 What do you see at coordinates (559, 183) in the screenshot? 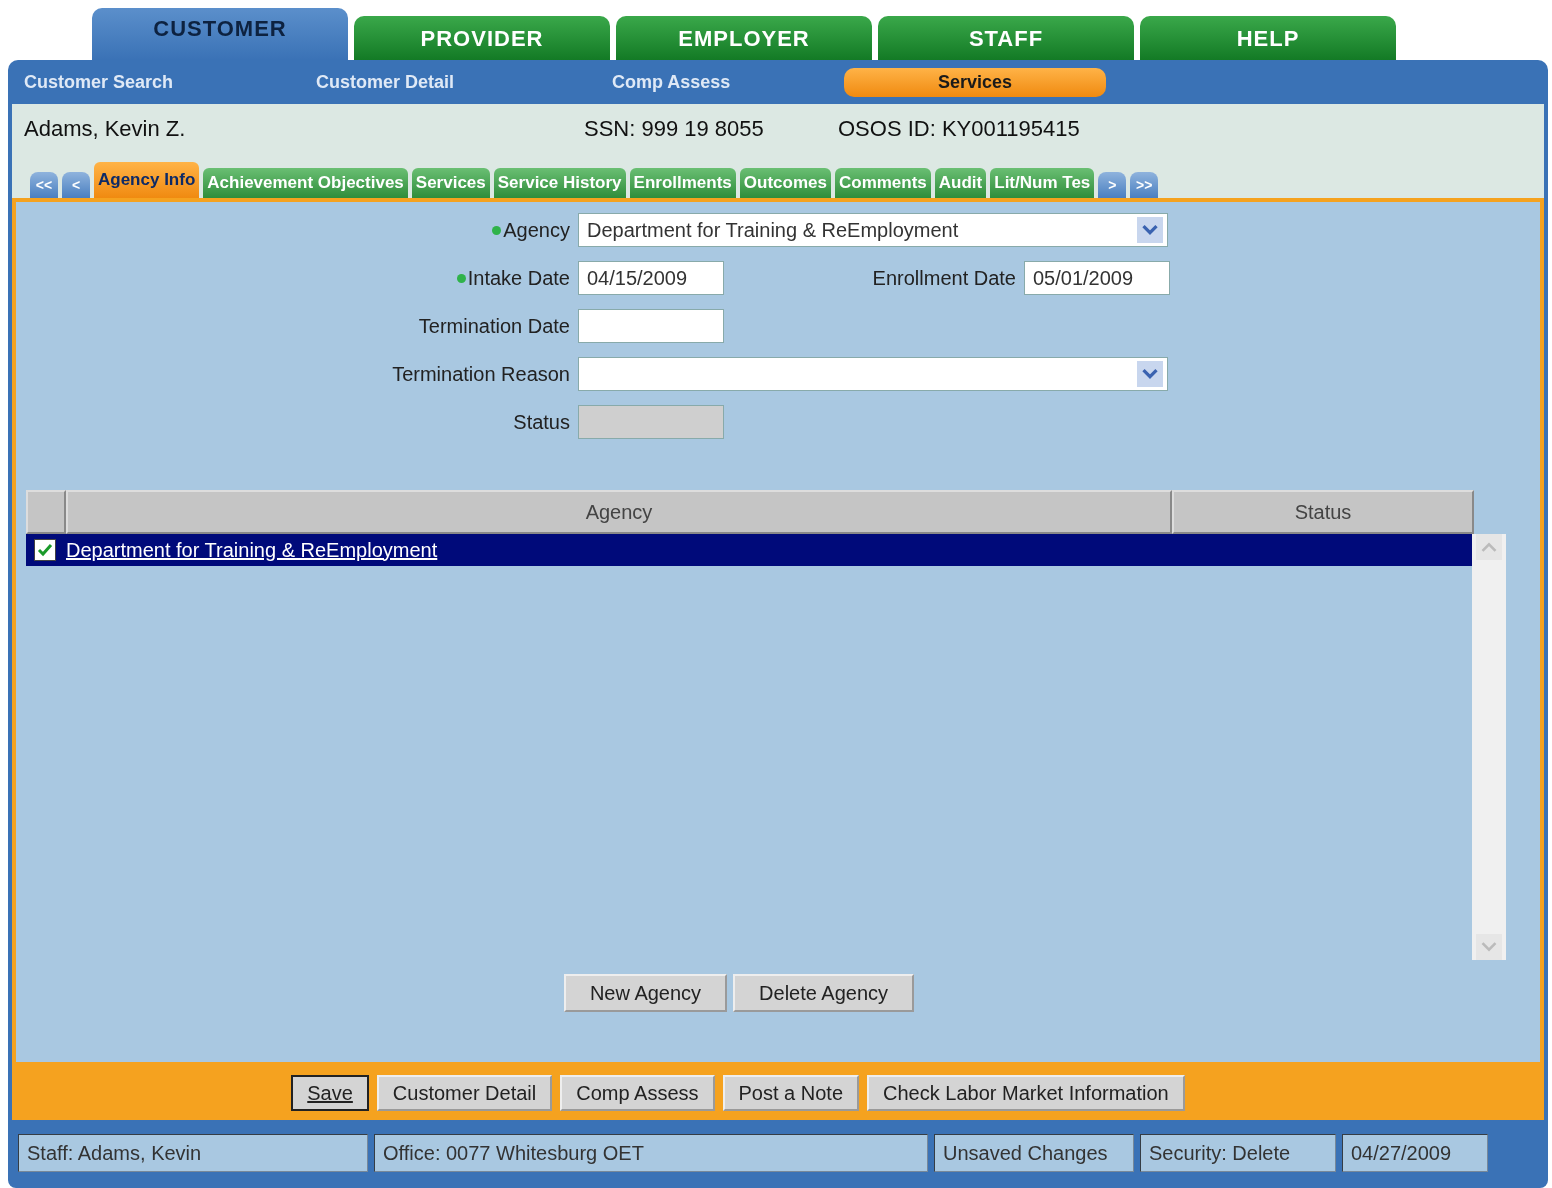
I see `section-tab: Service History` at bounding box center [559, 183].